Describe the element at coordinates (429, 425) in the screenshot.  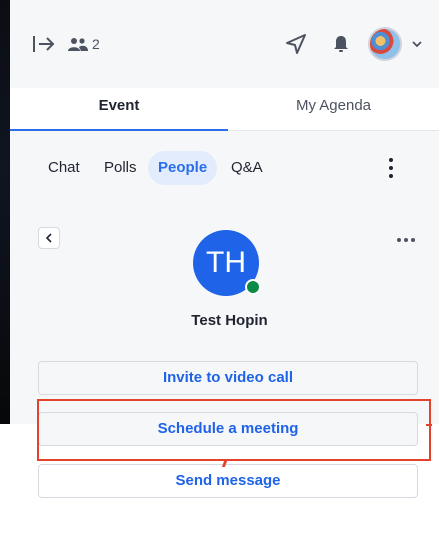
I see `annotation-mark` at that location.